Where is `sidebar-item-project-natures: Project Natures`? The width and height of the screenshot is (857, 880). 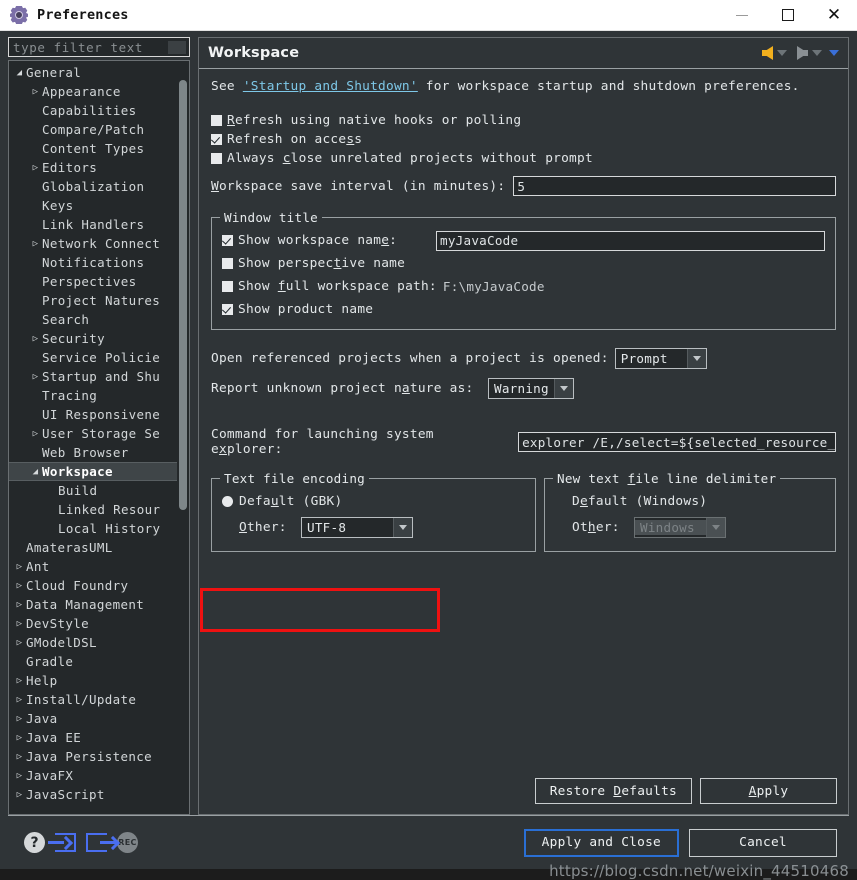 sidebar-item-project-natures: Project Natures is located at coordinates (93, 300).